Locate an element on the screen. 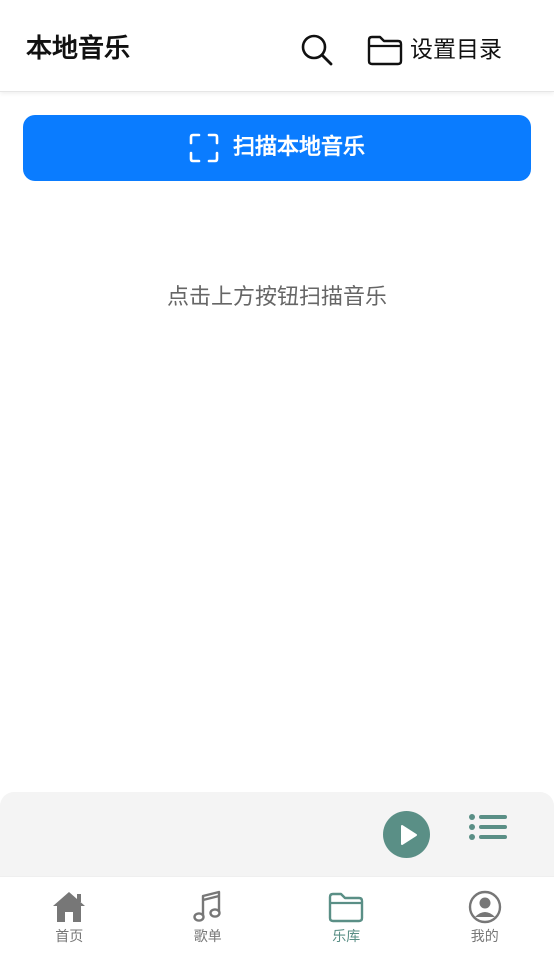  search-button is located at coordinates (317, 50).